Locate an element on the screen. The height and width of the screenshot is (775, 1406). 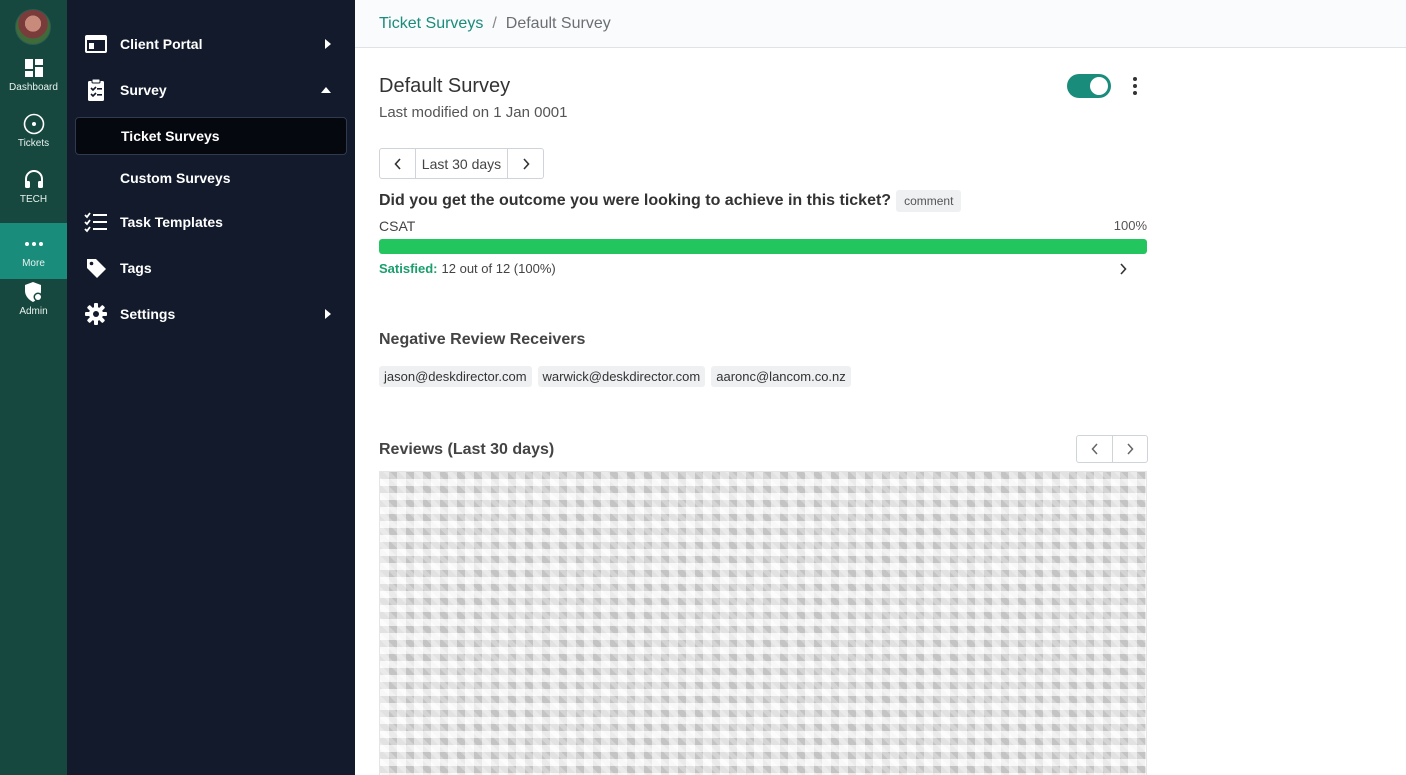
nav-subitem-custom-surveys: Custom Surveys is located at coordinates (211, 178).